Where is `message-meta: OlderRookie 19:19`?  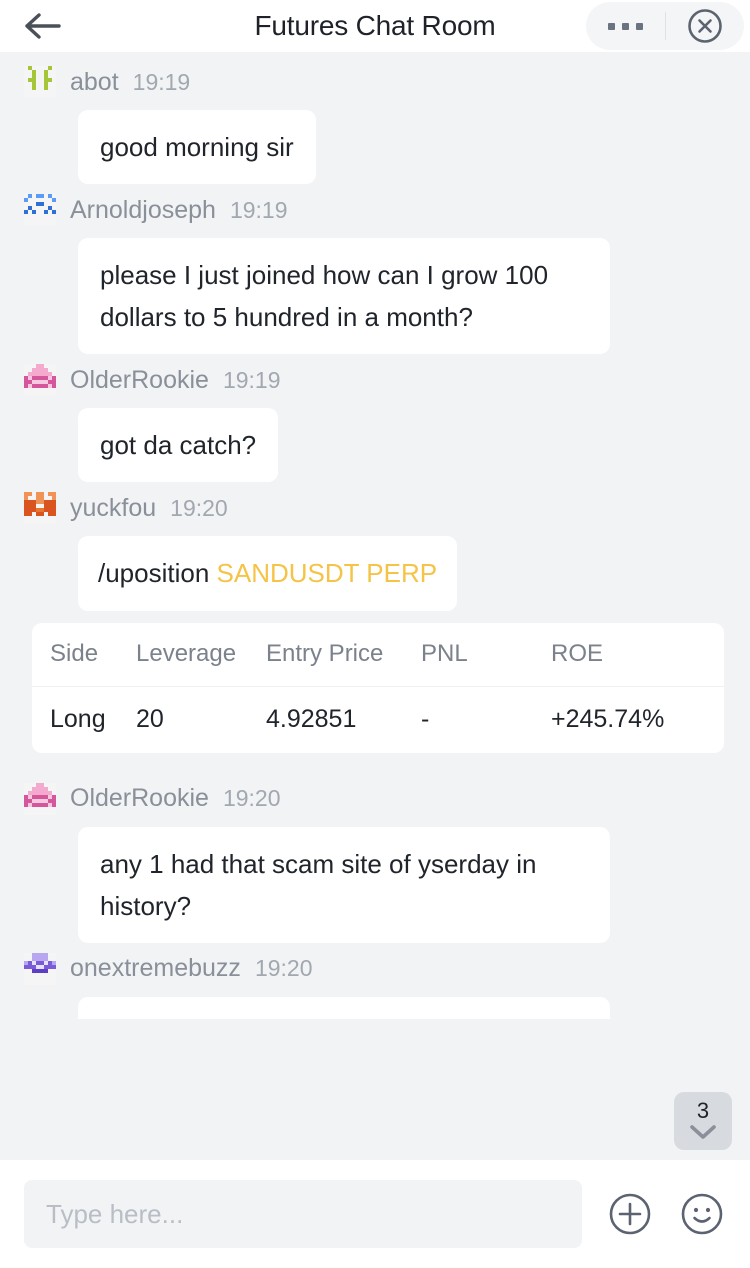
message-meta: OlderRookie 19:19 is located at coordinates (375, 380).